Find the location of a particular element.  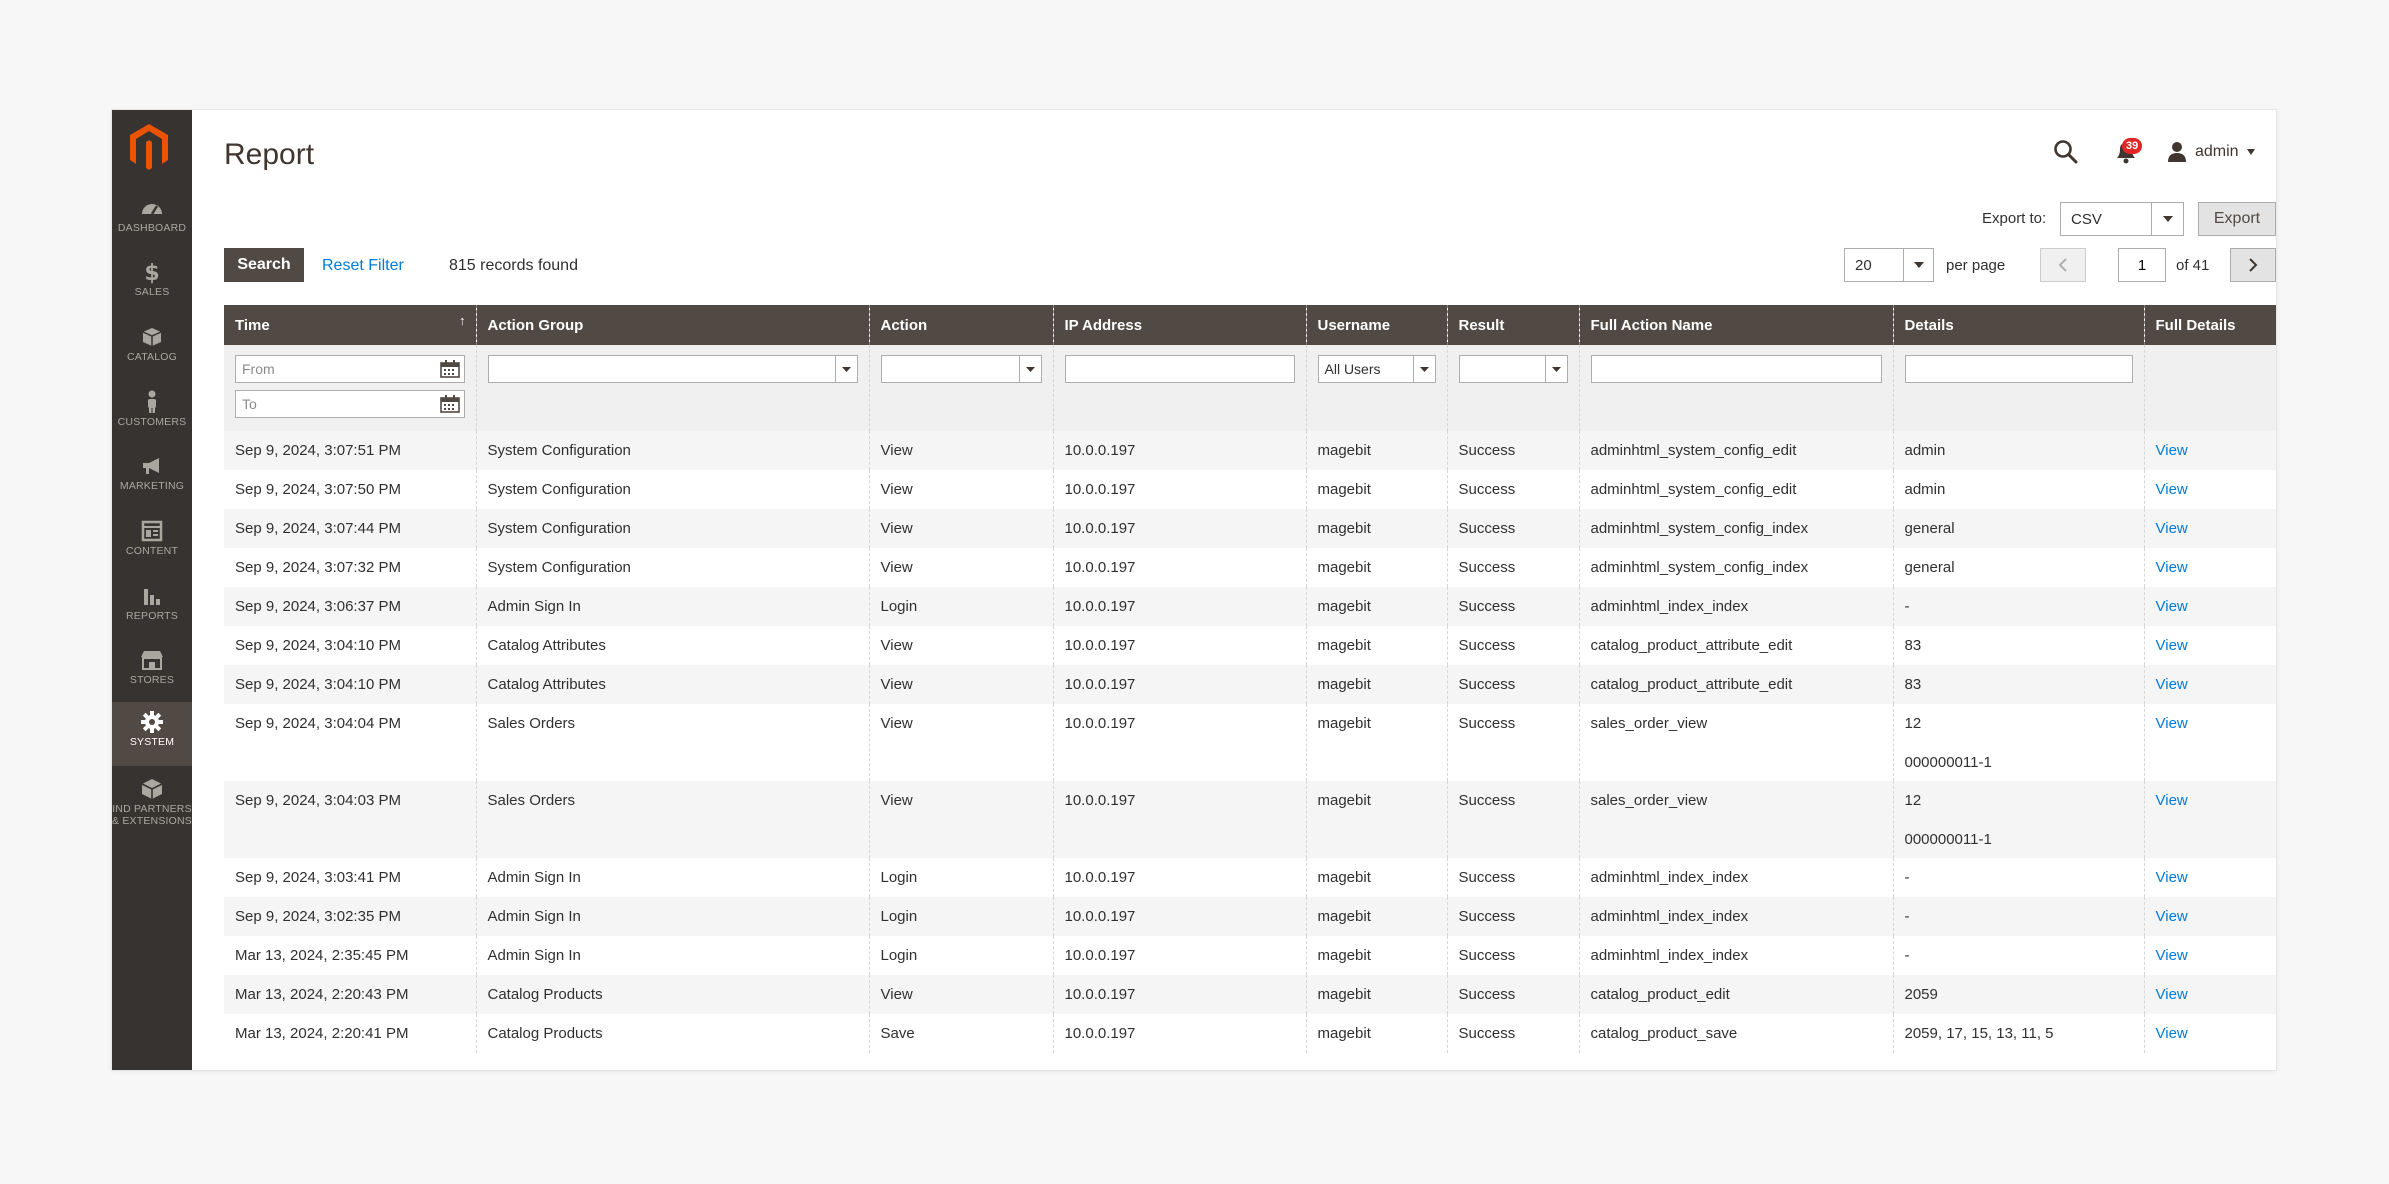

search-icon is located at coordinates (2066, 152).